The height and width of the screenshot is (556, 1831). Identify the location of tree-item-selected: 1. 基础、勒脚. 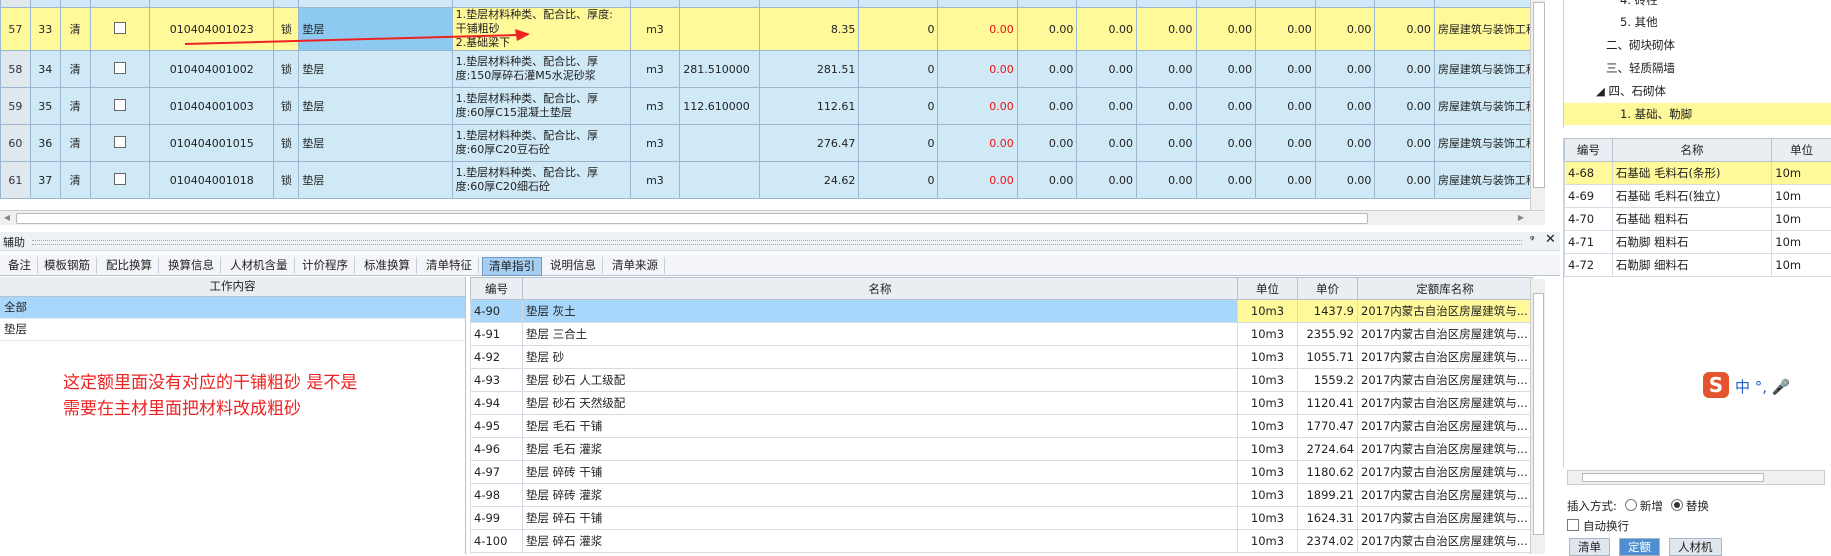
(1697, 114).